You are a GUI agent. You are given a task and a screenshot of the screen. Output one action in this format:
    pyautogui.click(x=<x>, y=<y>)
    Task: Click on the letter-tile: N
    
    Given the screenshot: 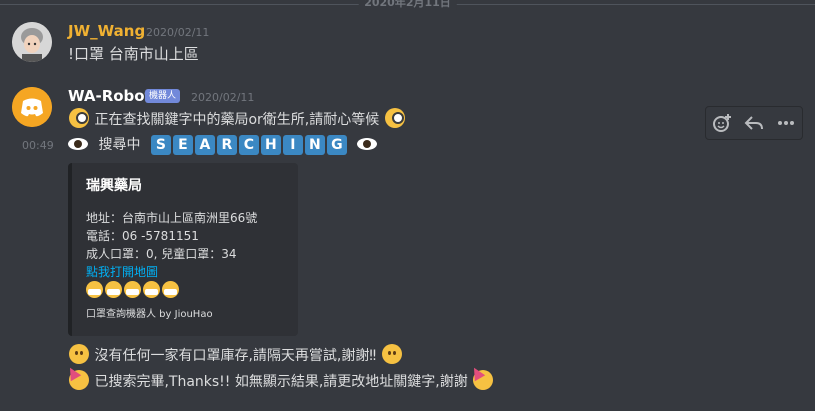 What is the action you would take?
    pyautogui.click(x=314, y=145)
    